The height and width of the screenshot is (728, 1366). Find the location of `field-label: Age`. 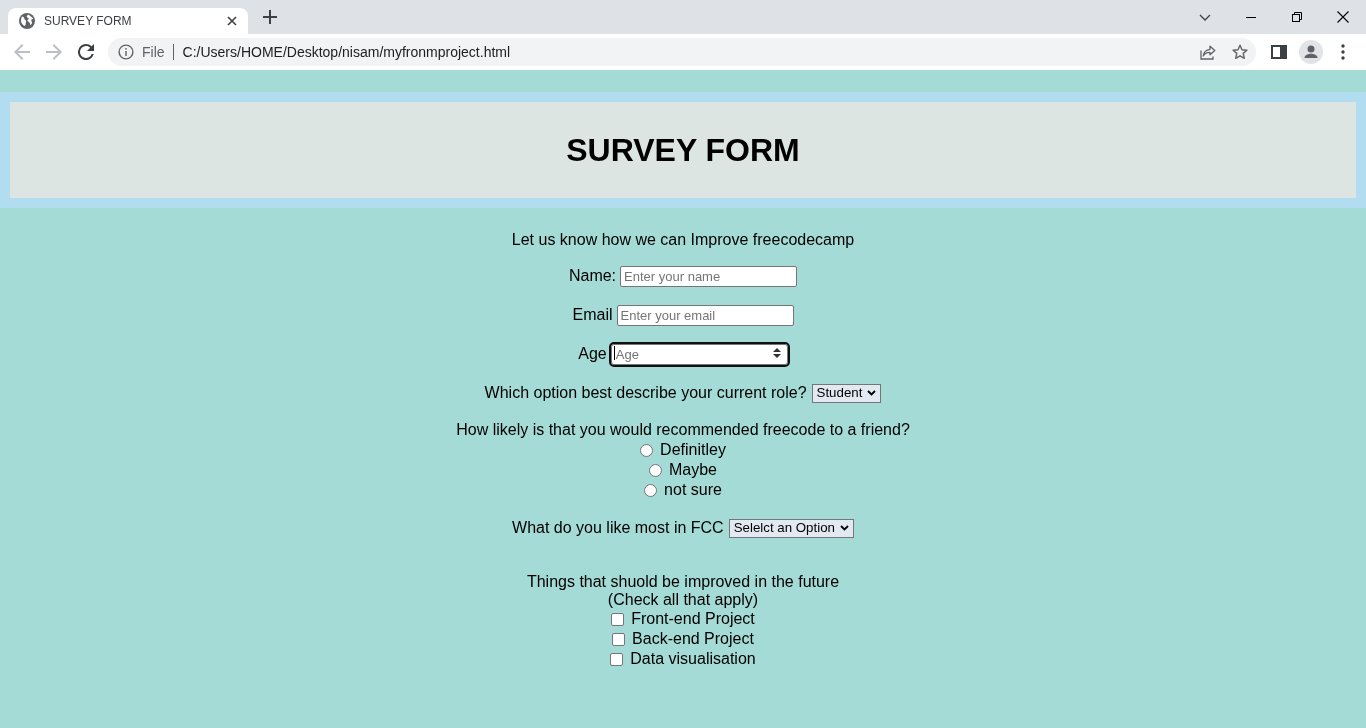

field-label: Age is located at coordinates (592, 354).